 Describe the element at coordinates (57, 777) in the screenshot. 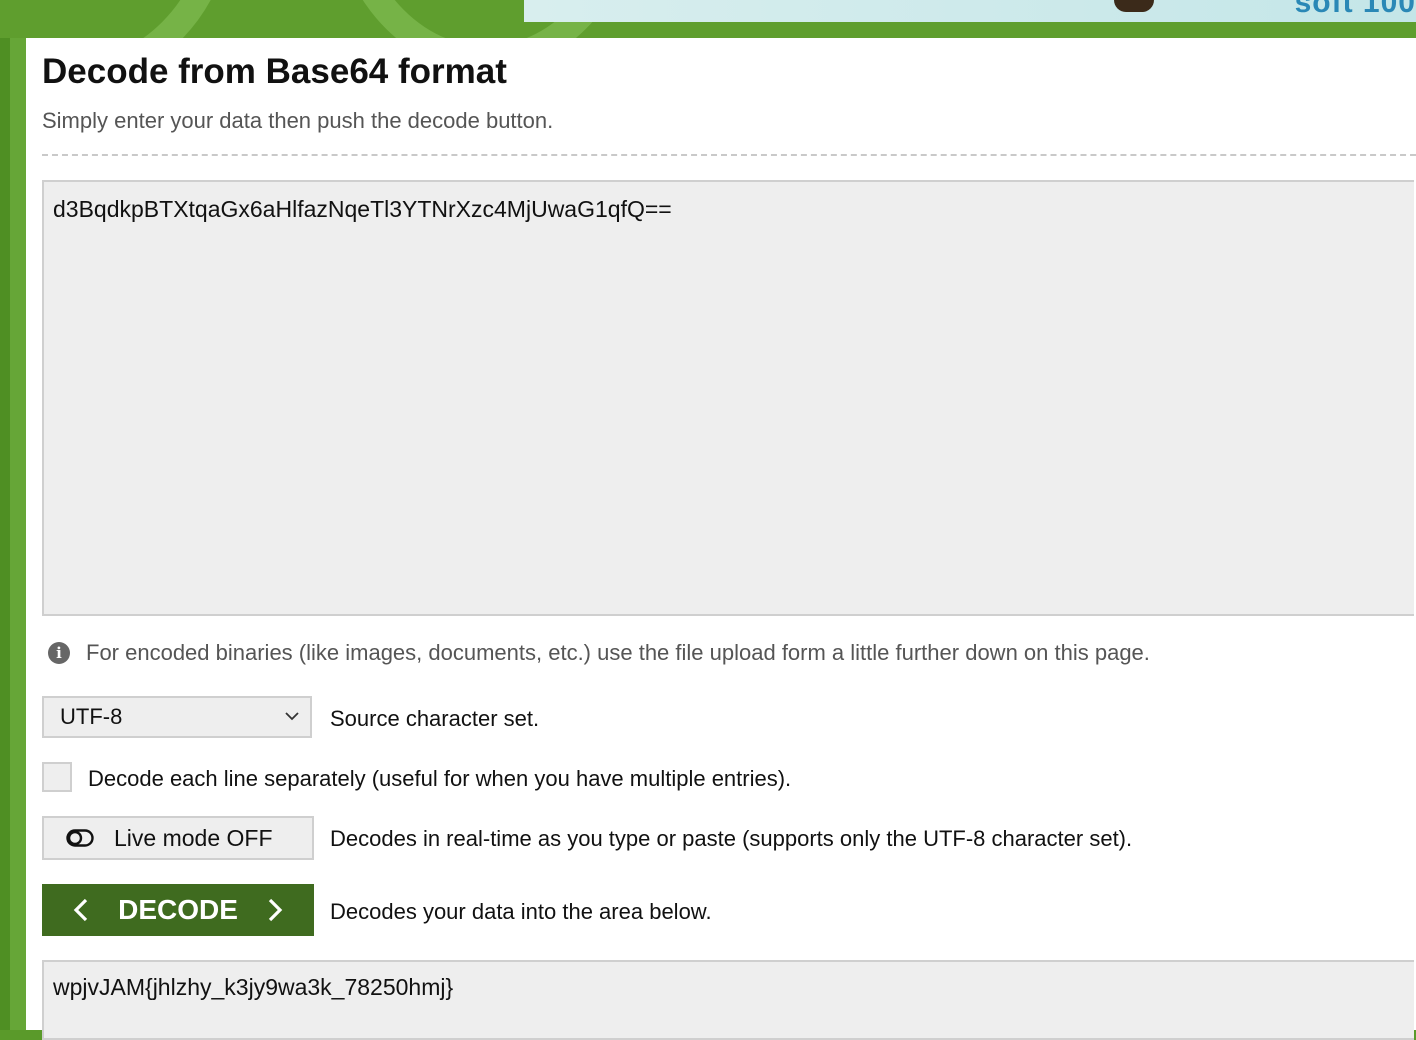

I see `separate-lines-checkbox` at that location.